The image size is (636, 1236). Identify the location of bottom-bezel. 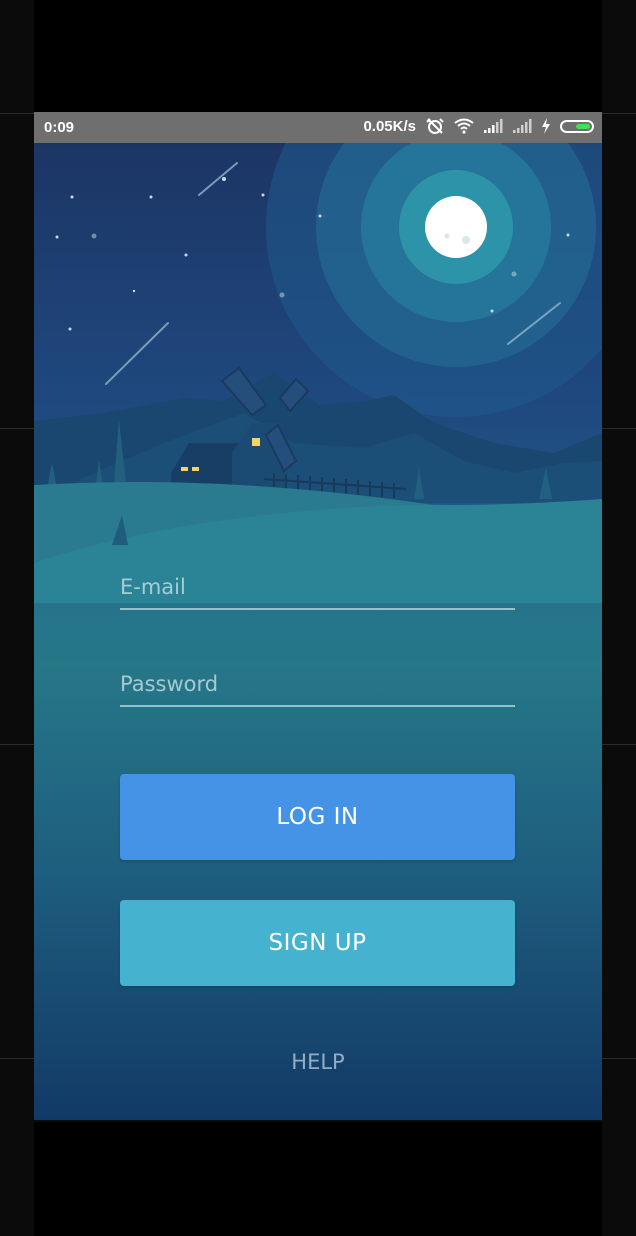
(318, 1179).